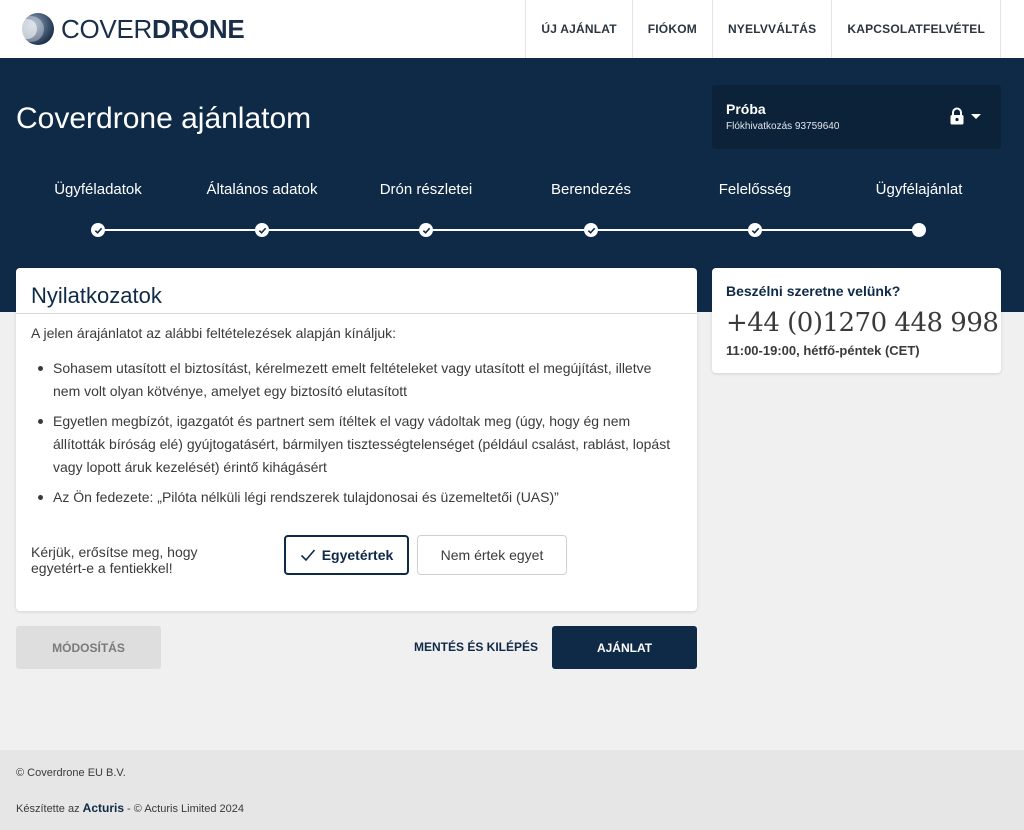 Image resolution: width=1024 pixels, height=830 pixels. Describe the element at coordinates (35, 29) in the screenshot. I see `logo-mark-icon` at that location.